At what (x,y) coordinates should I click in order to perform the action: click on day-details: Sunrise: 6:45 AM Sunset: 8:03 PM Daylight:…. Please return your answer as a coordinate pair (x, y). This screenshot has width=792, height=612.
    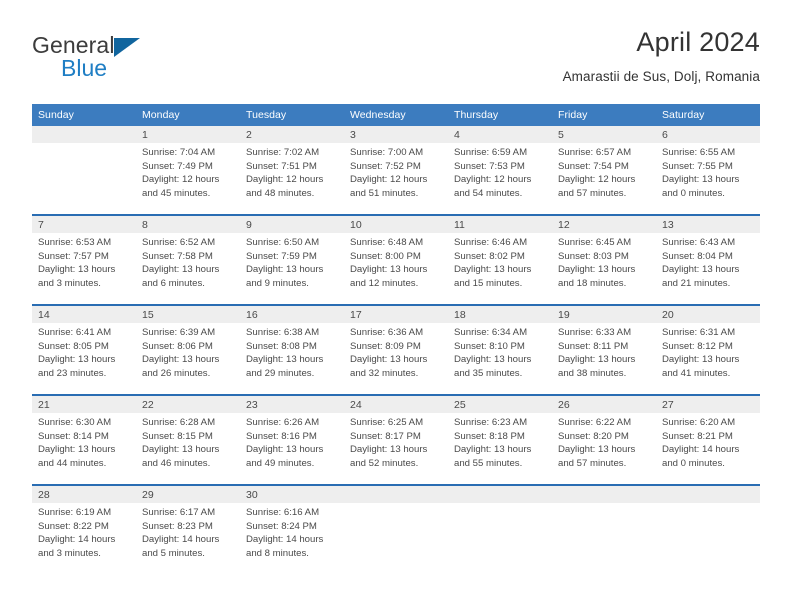
    Looking at the image, I should click on (604, 268).